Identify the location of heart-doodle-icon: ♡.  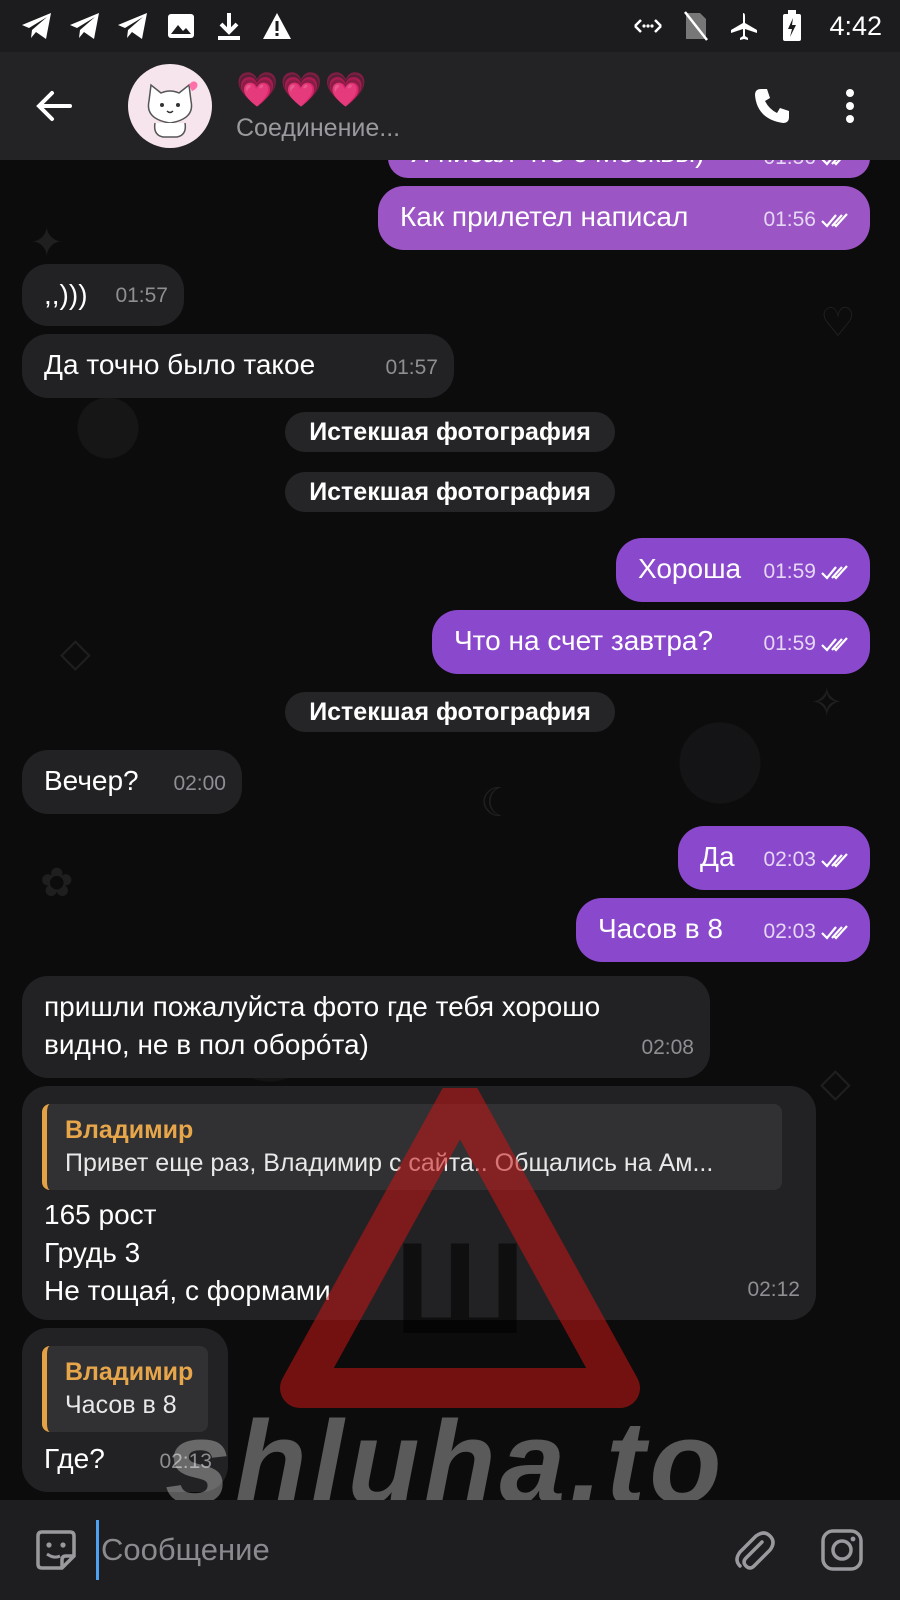
(838, 323).